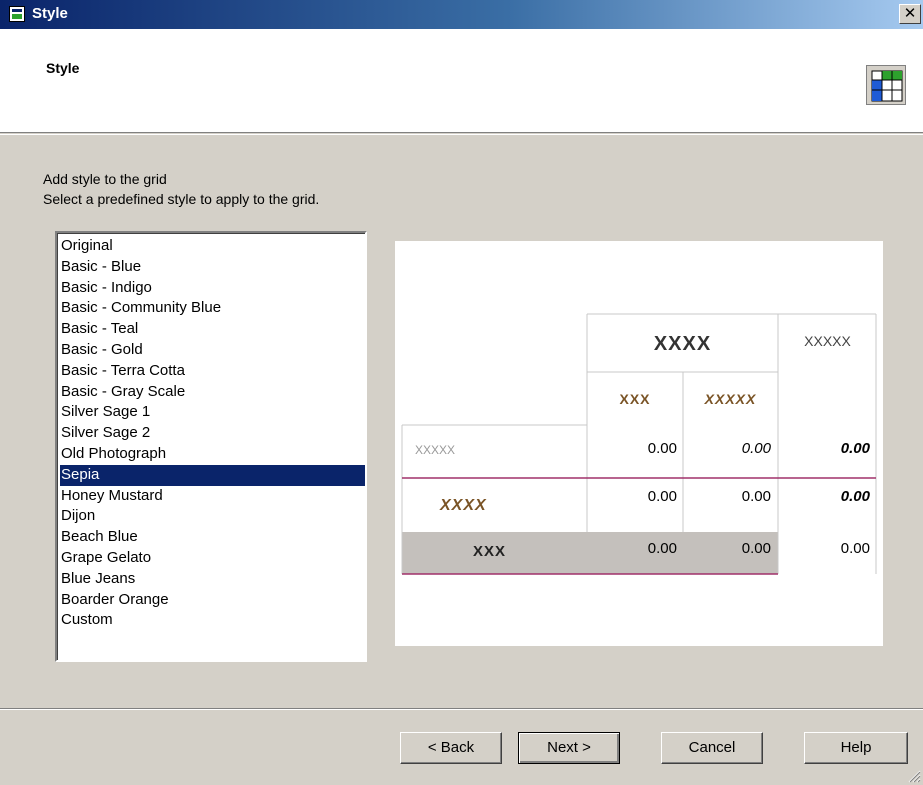 This screenshot has height=785, width=923. Describe the element at coordinates (212, 579) in the screenshot. I see `style-list-item: Blue Jeans` at that location.